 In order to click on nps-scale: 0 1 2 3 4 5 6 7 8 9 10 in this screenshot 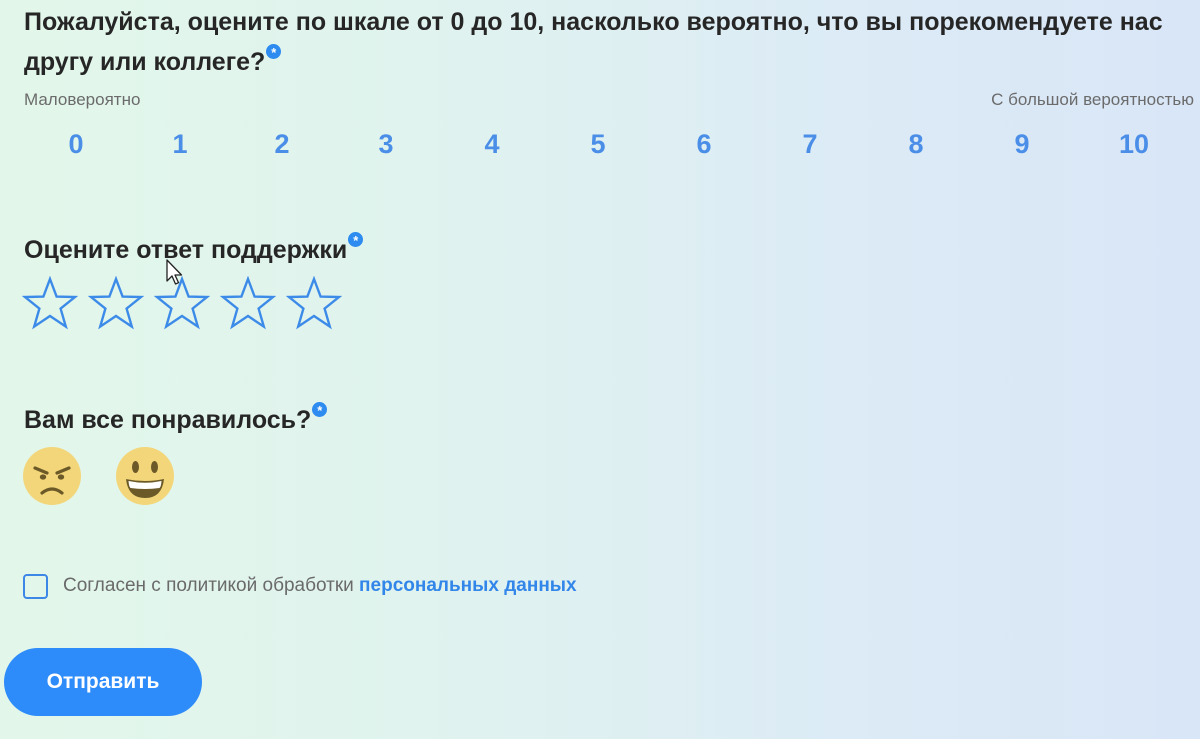, I will do `click(600, 144)`.